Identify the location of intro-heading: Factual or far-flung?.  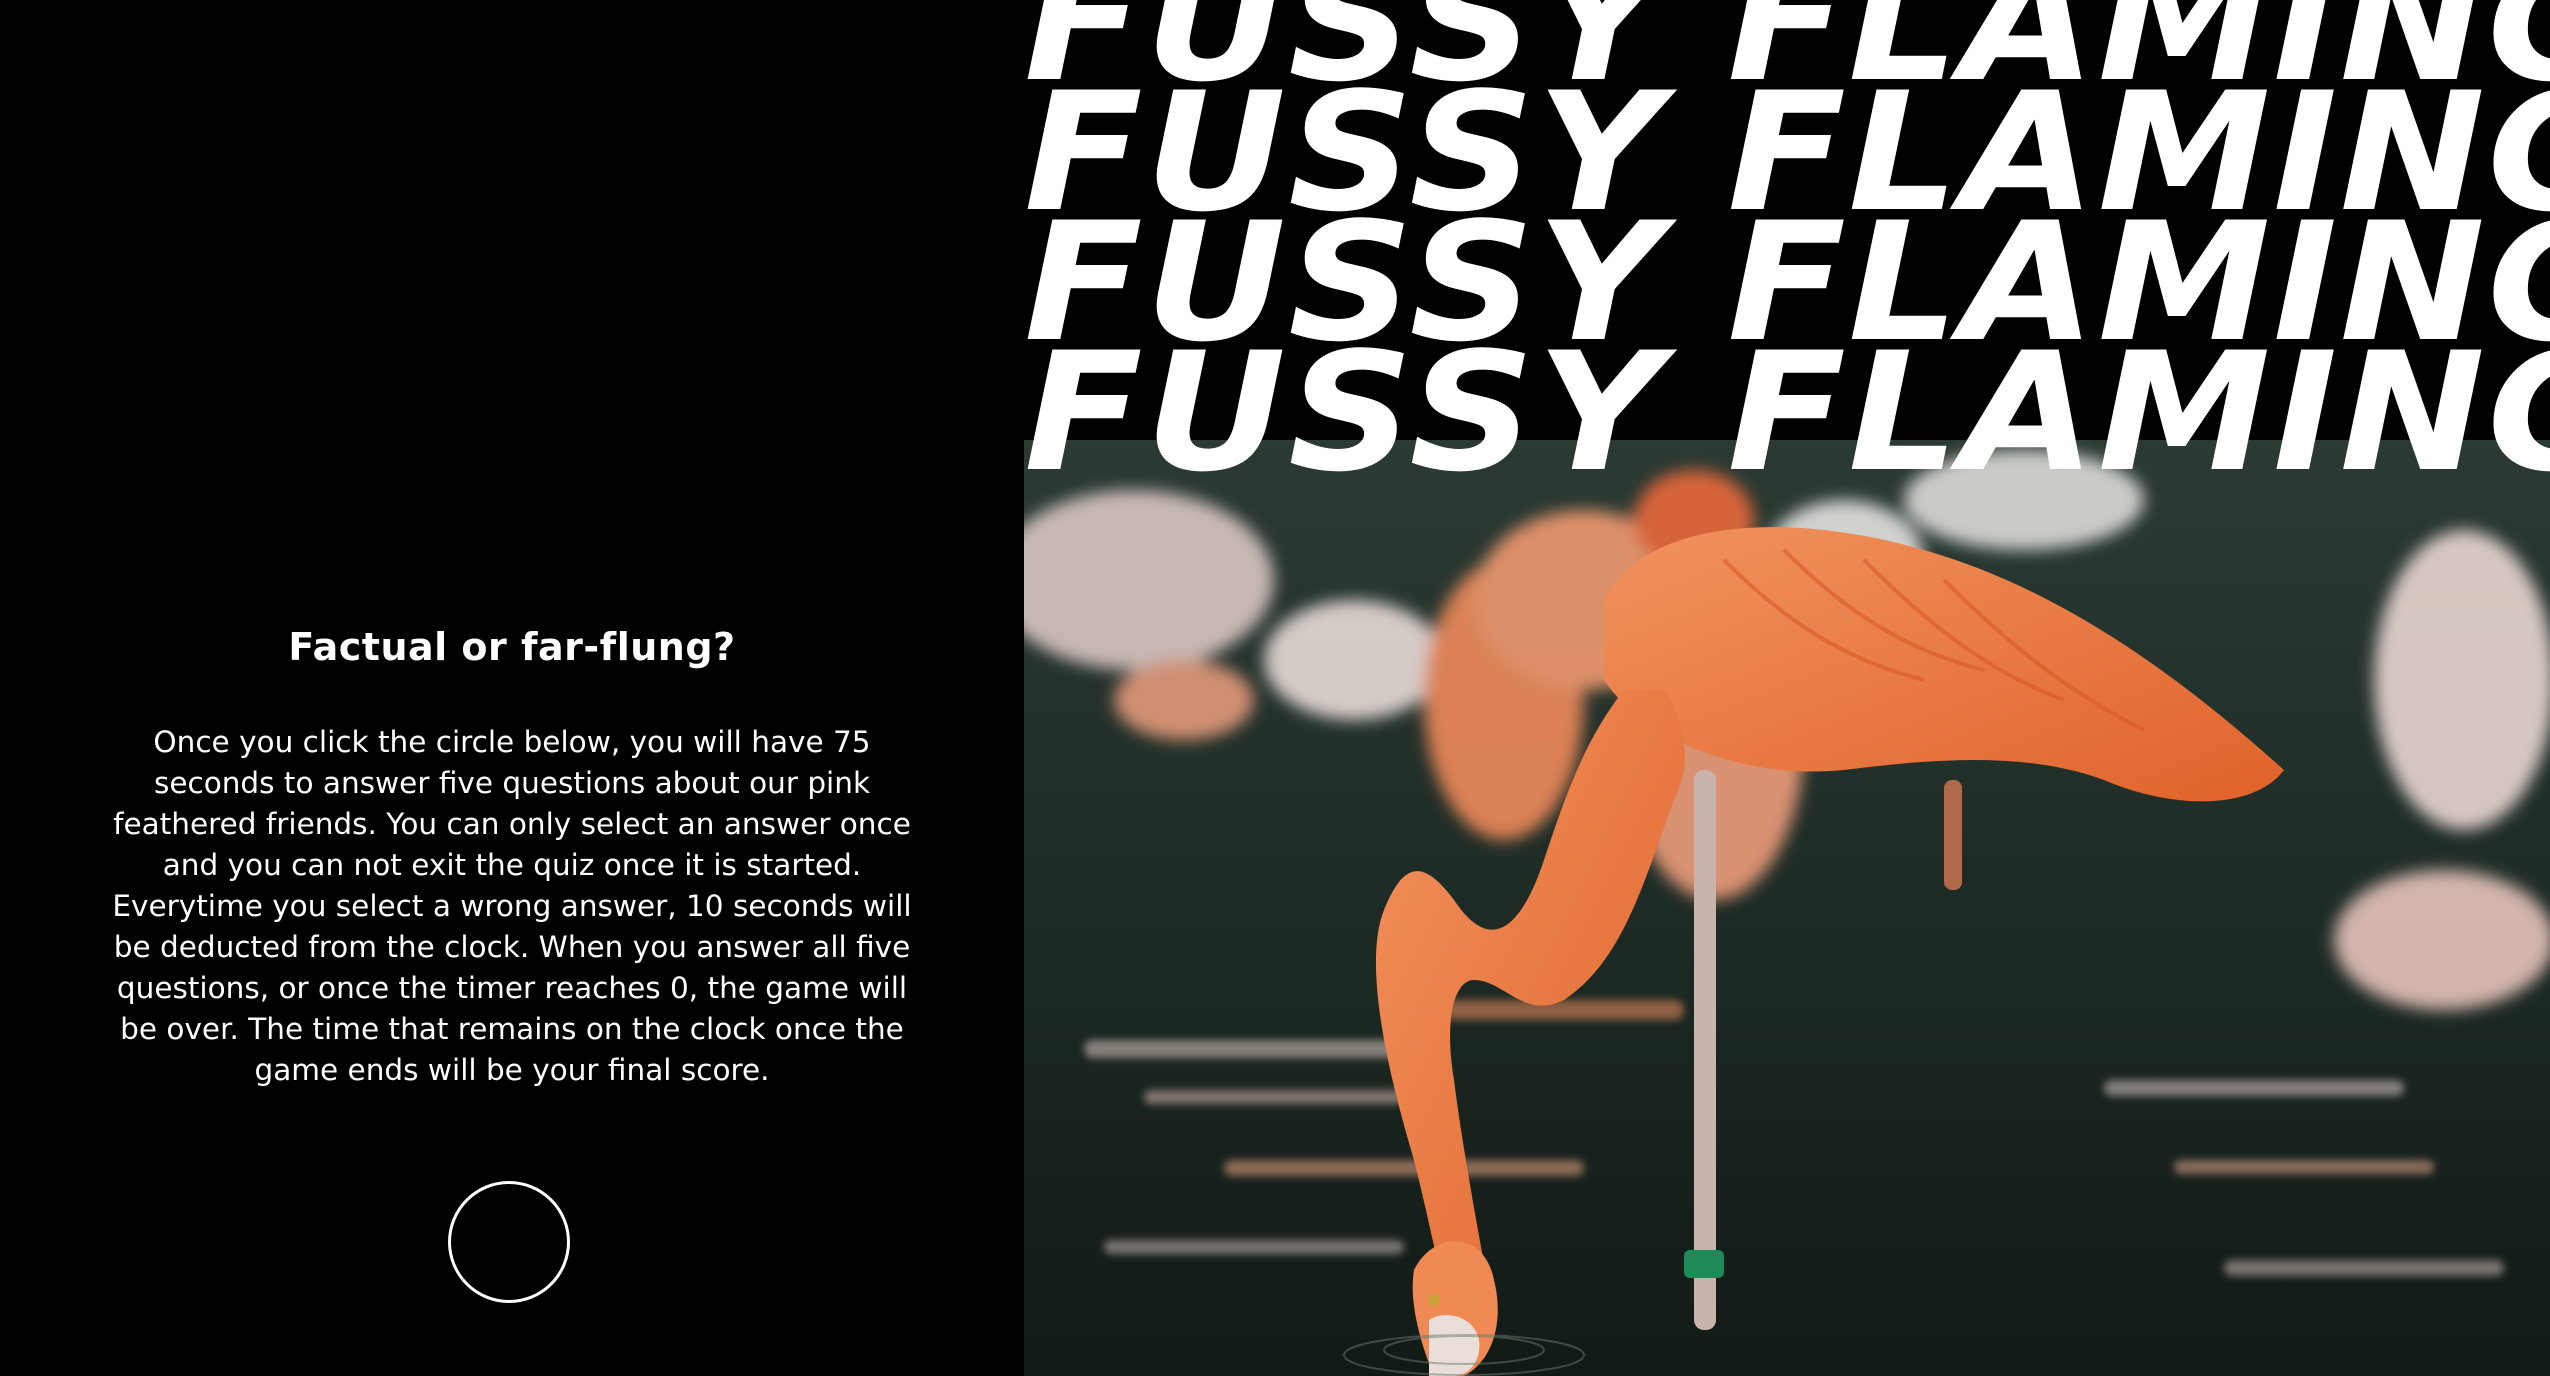
(512, 647).